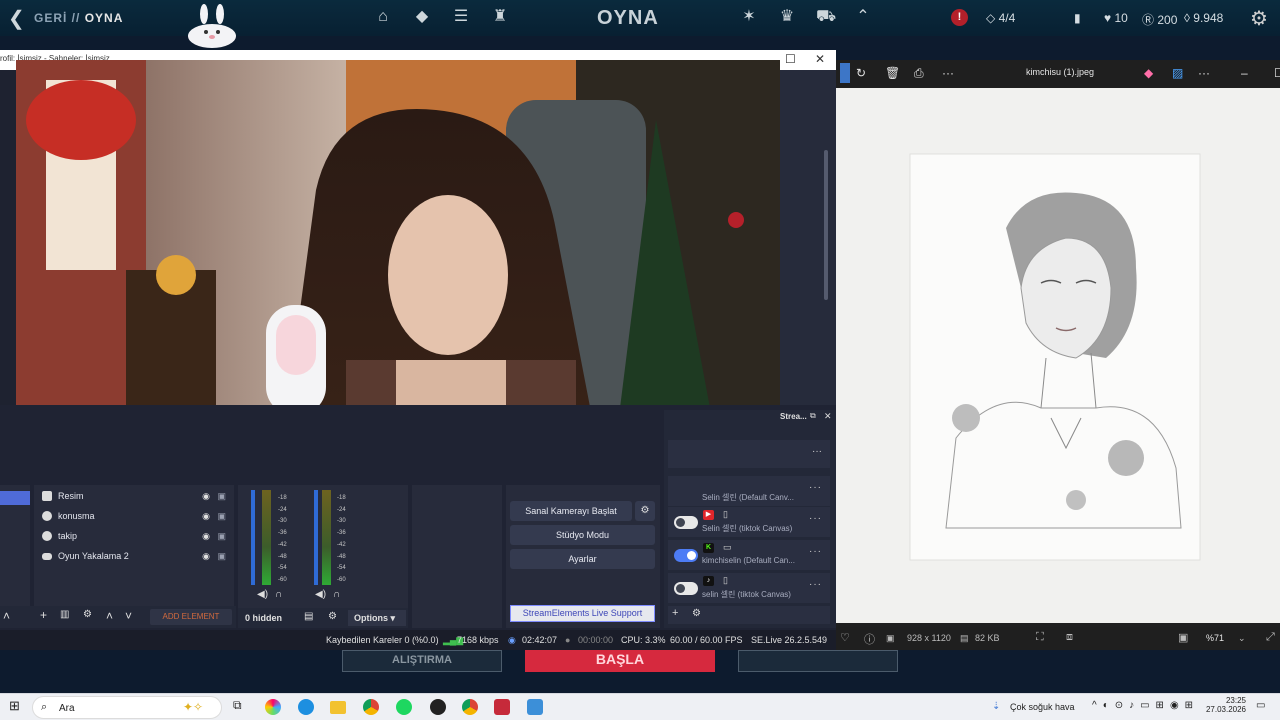  What do you see at coordinates (1148, 73) in the screenshot?
I see `copilot-icon: ◆` at bounding box center [1148, 73].